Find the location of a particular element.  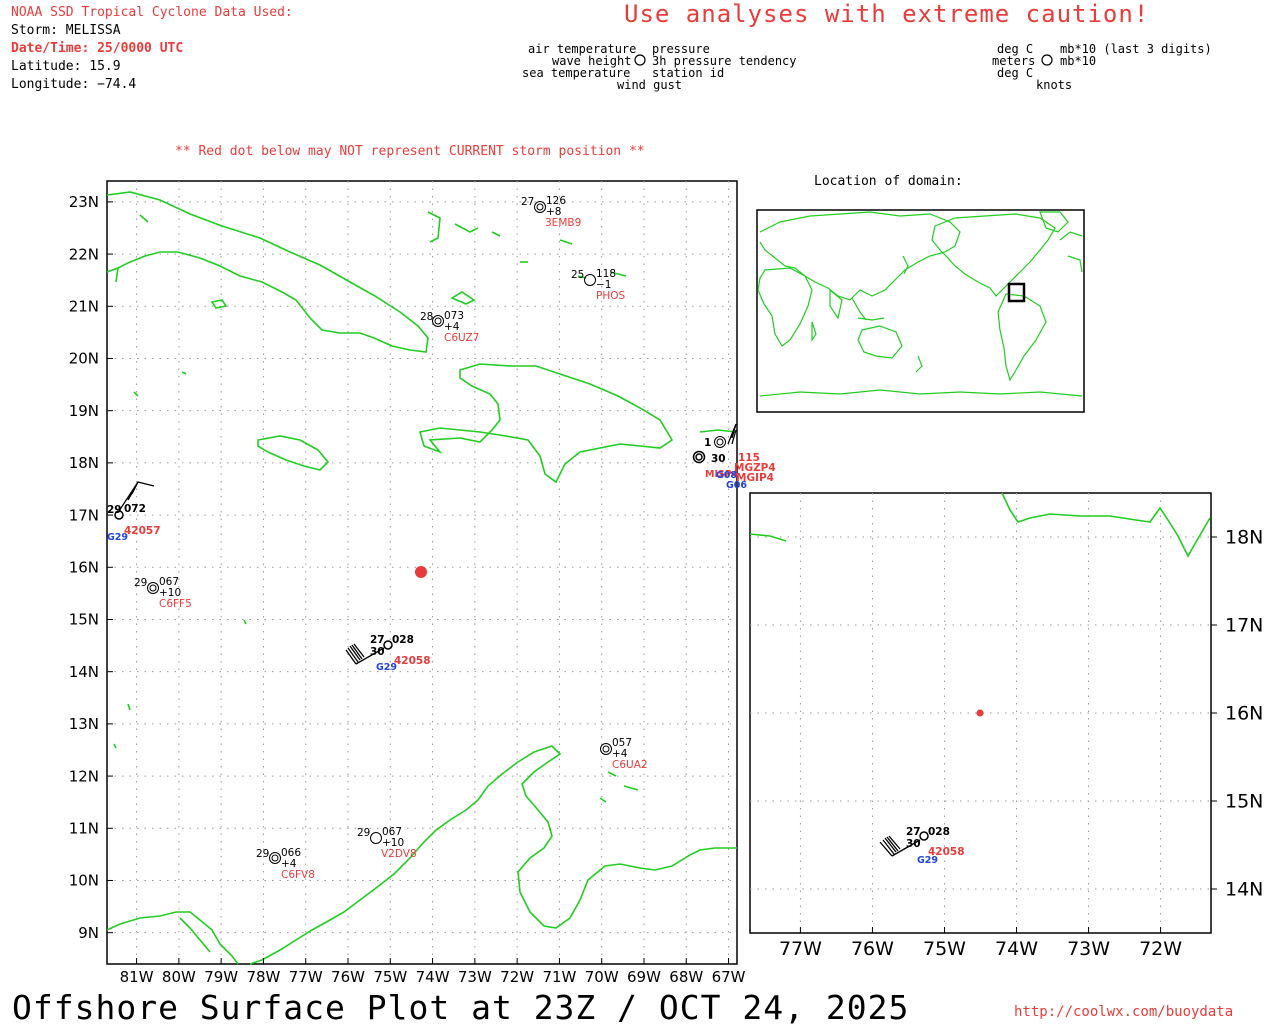

main-lat-label: 16N is located at coordinates (84, 568).